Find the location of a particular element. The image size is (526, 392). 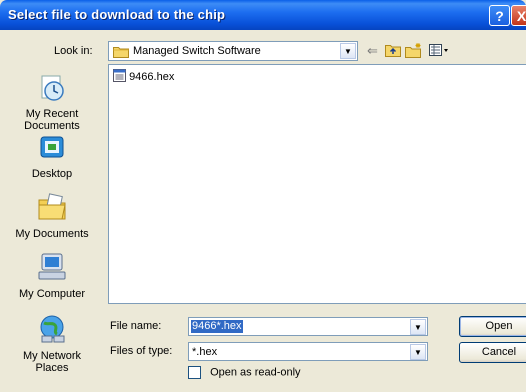

my-recent-documents-icon is located at coordinates (52, 89).